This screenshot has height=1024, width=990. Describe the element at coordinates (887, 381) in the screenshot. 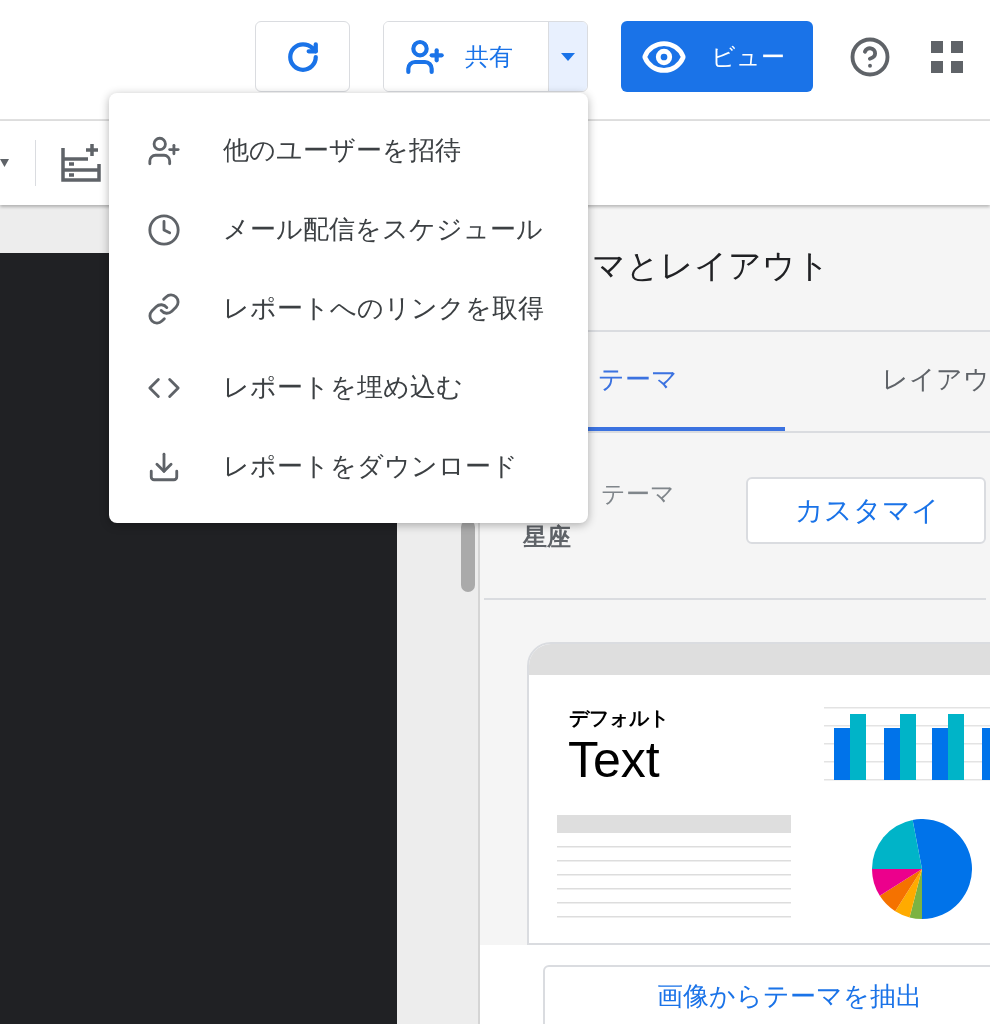

I see `panel-tab: レイアウ` at that location.